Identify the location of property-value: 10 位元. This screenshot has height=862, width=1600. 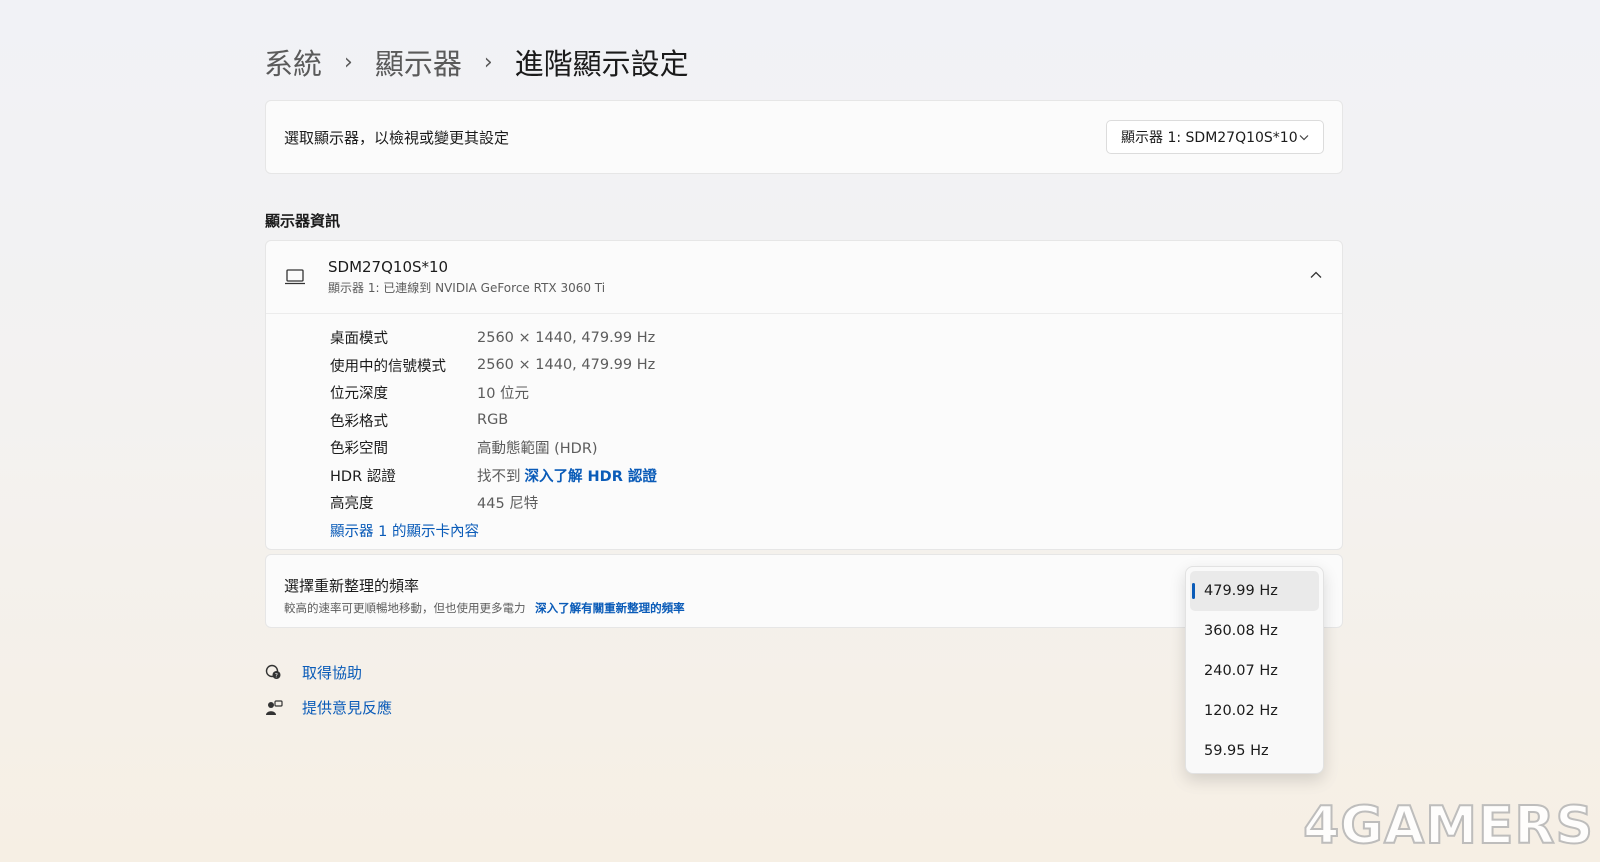
(503, 394).